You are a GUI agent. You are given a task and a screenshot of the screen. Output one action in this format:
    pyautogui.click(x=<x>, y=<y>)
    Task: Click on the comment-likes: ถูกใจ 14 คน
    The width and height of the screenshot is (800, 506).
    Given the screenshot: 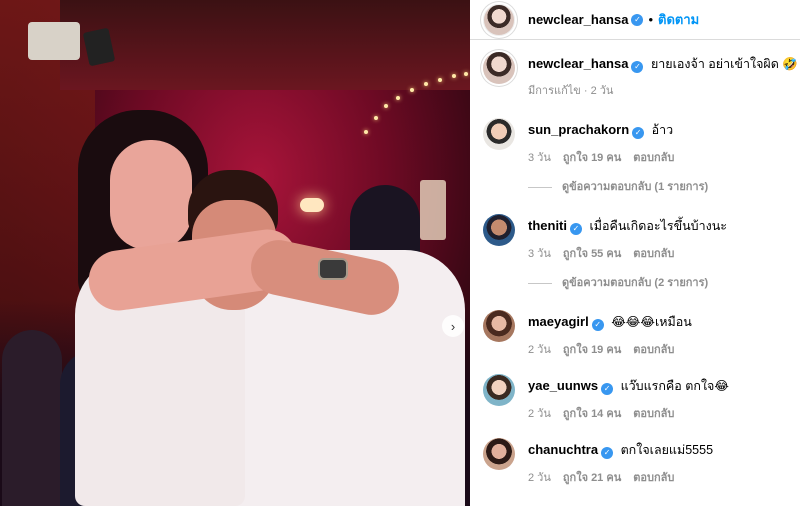 What is the action you would take?
    pyautogui.click(x=592, y=414)
    